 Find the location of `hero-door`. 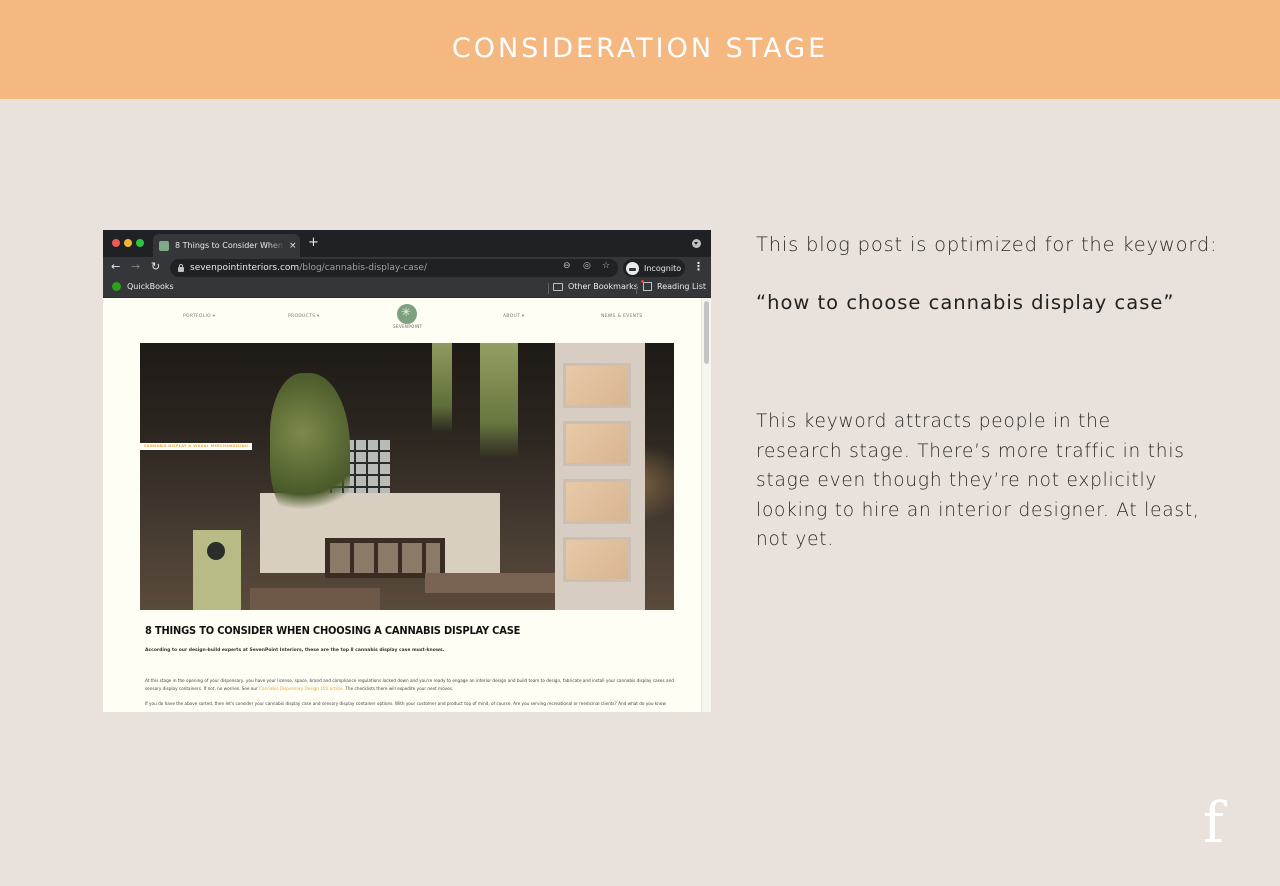

hero-door is located at coordinates (217, 570).